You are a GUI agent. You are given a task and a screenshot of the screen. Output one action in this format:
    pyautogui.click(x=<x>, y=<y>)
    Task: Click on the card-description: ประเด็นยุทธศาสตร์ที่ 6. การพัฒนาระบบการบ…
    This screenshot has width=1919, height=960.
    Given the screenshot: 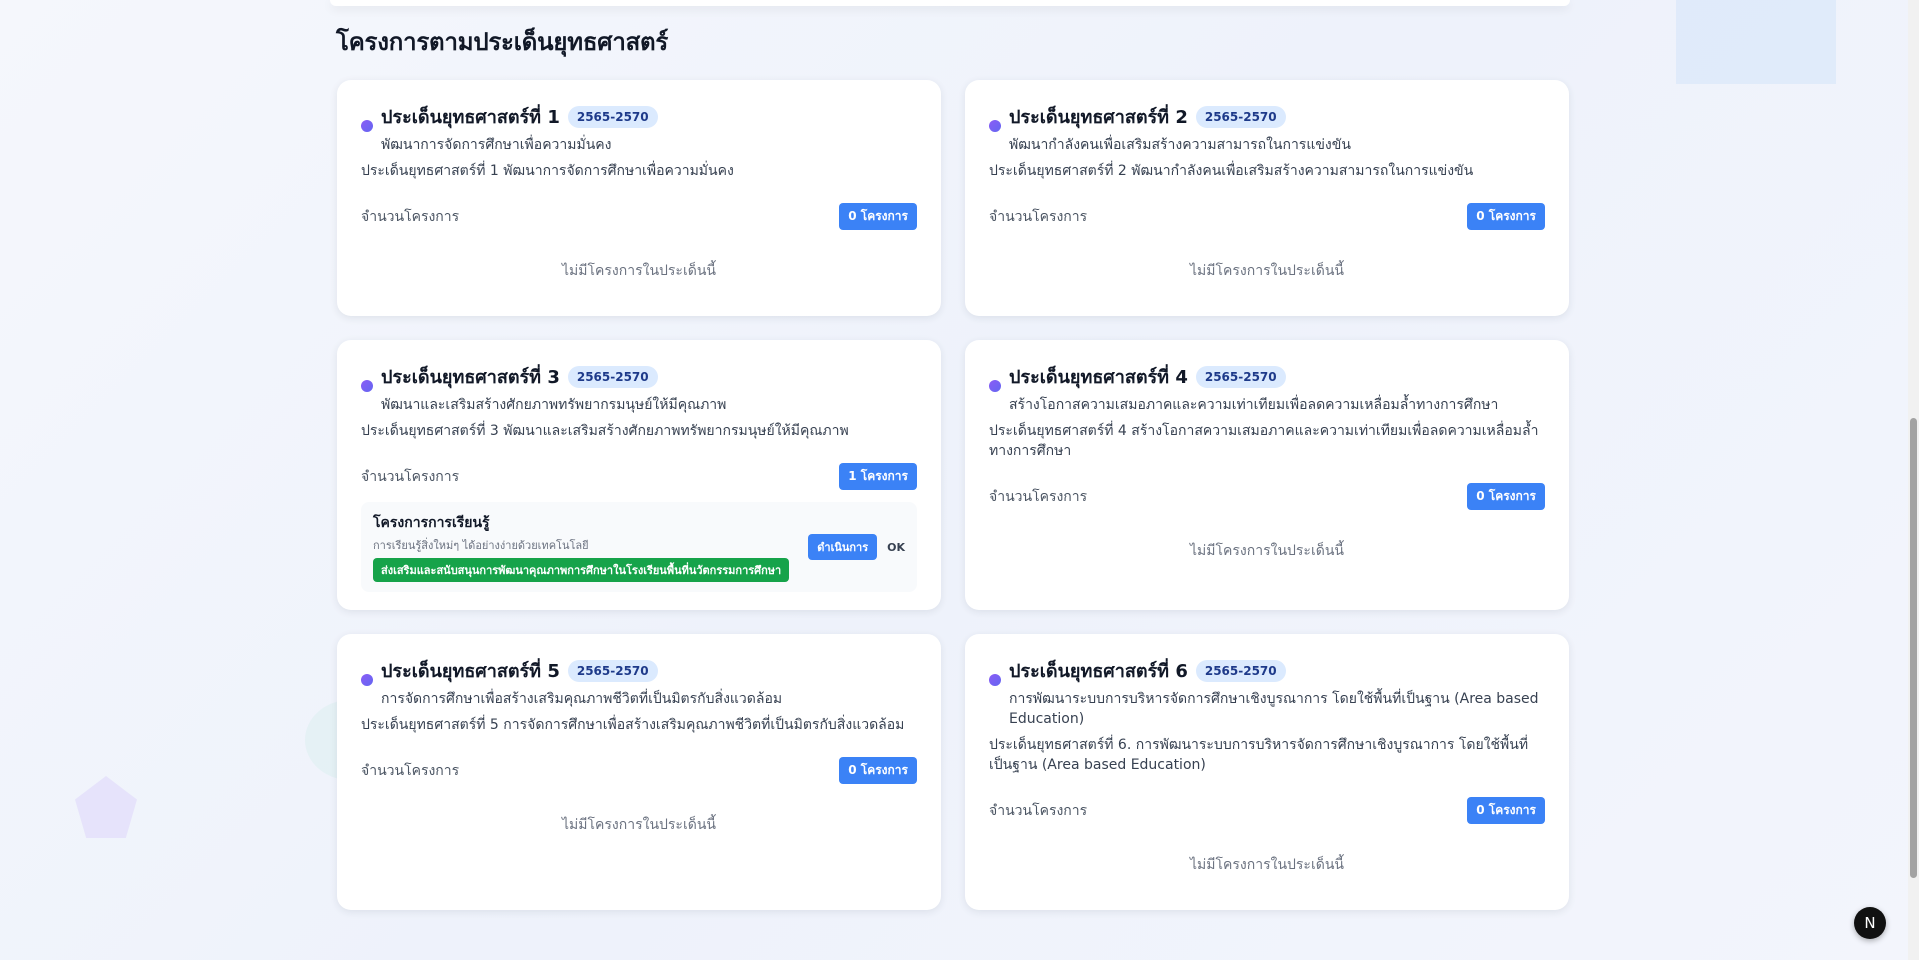 What is the action you would take?
    pyautogui.click(x=1259, y=755)
    